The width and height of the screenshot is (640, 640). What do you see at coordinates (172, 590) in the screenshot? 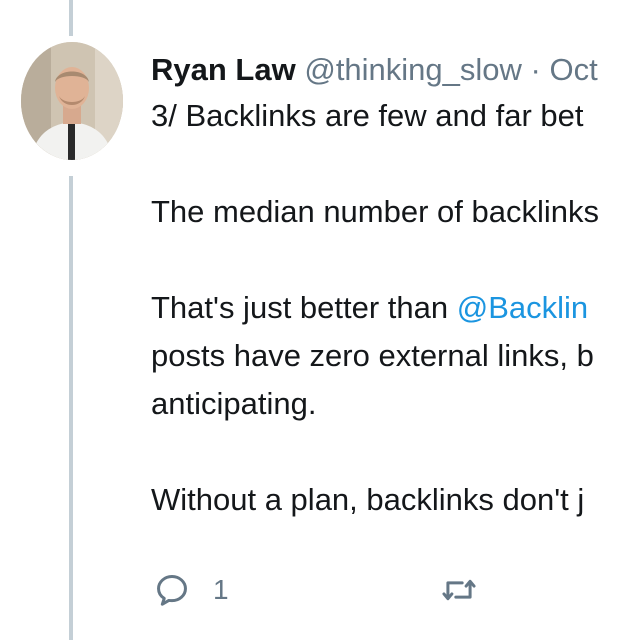
I see `reply-icon` at bounding box center [172, 590].